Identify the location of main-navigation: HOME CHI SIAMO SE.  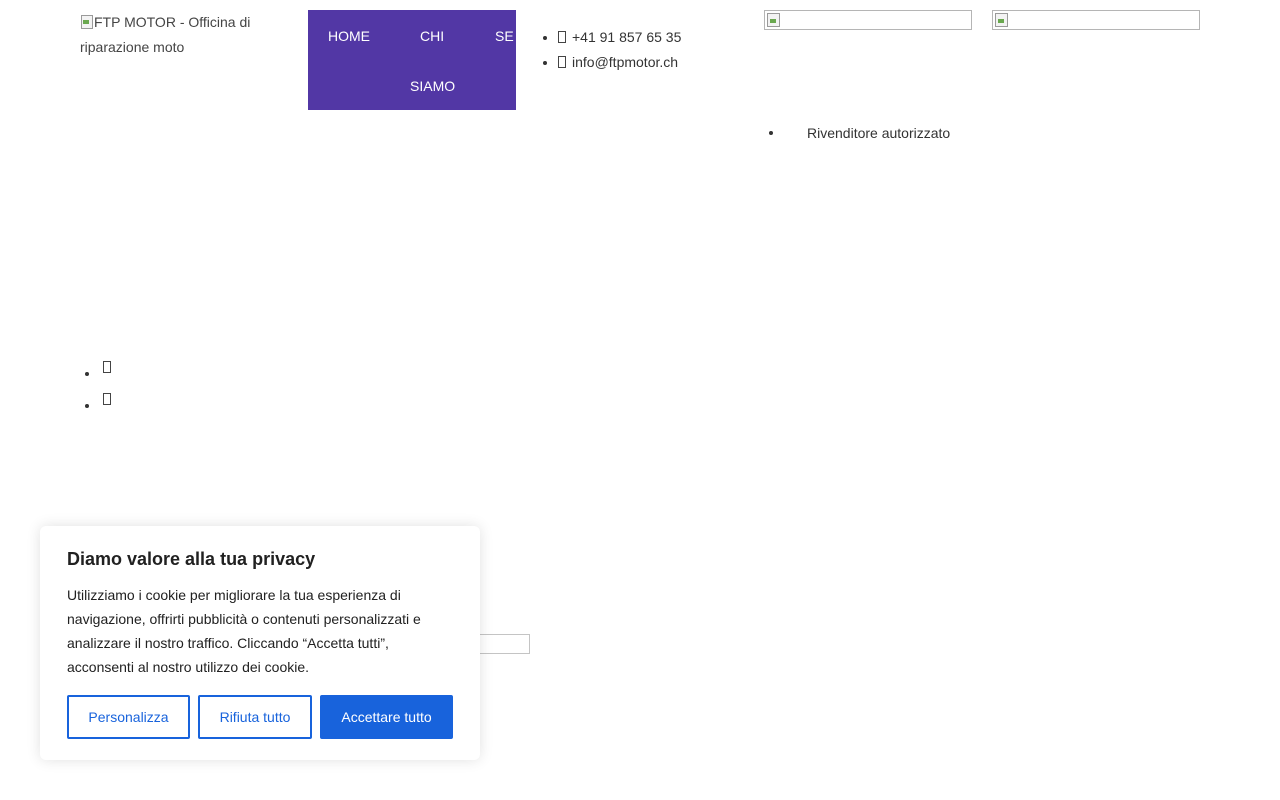
(412, 60).